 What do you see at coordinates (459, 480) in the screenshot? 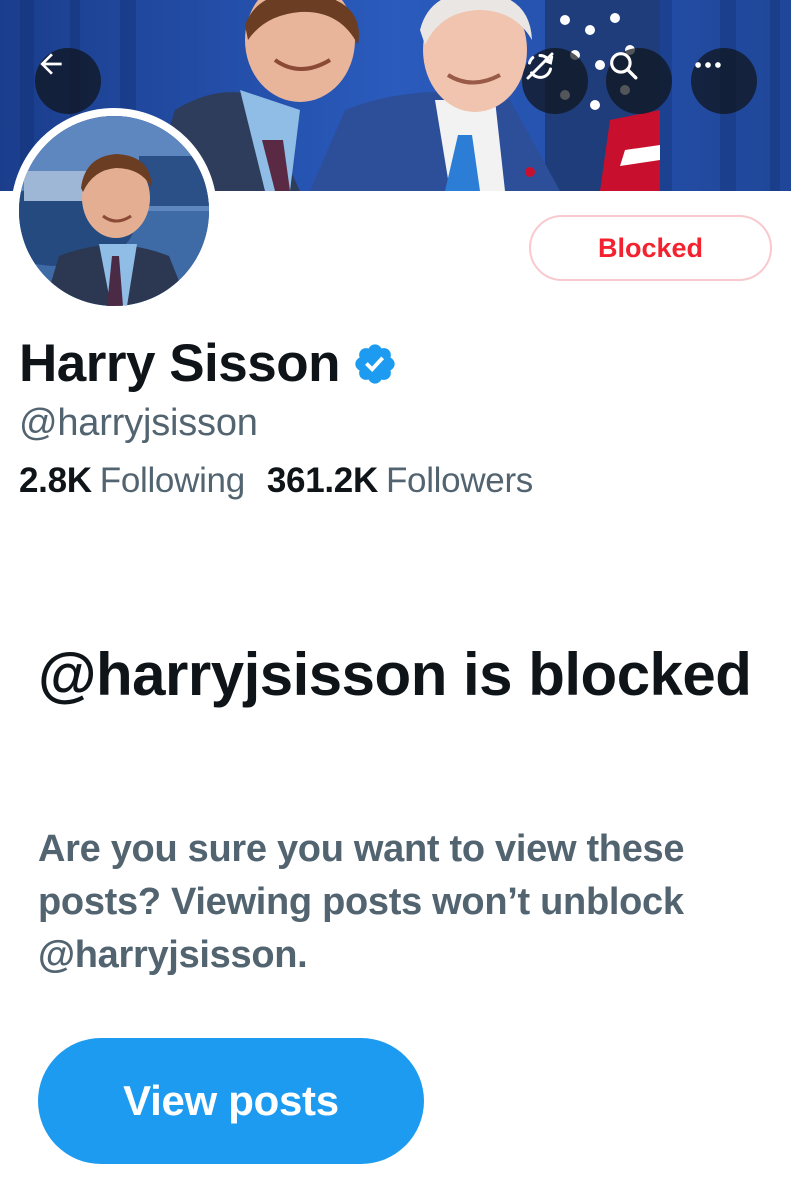
I see `followers-label: Followers` at bounding box center [459, 480].